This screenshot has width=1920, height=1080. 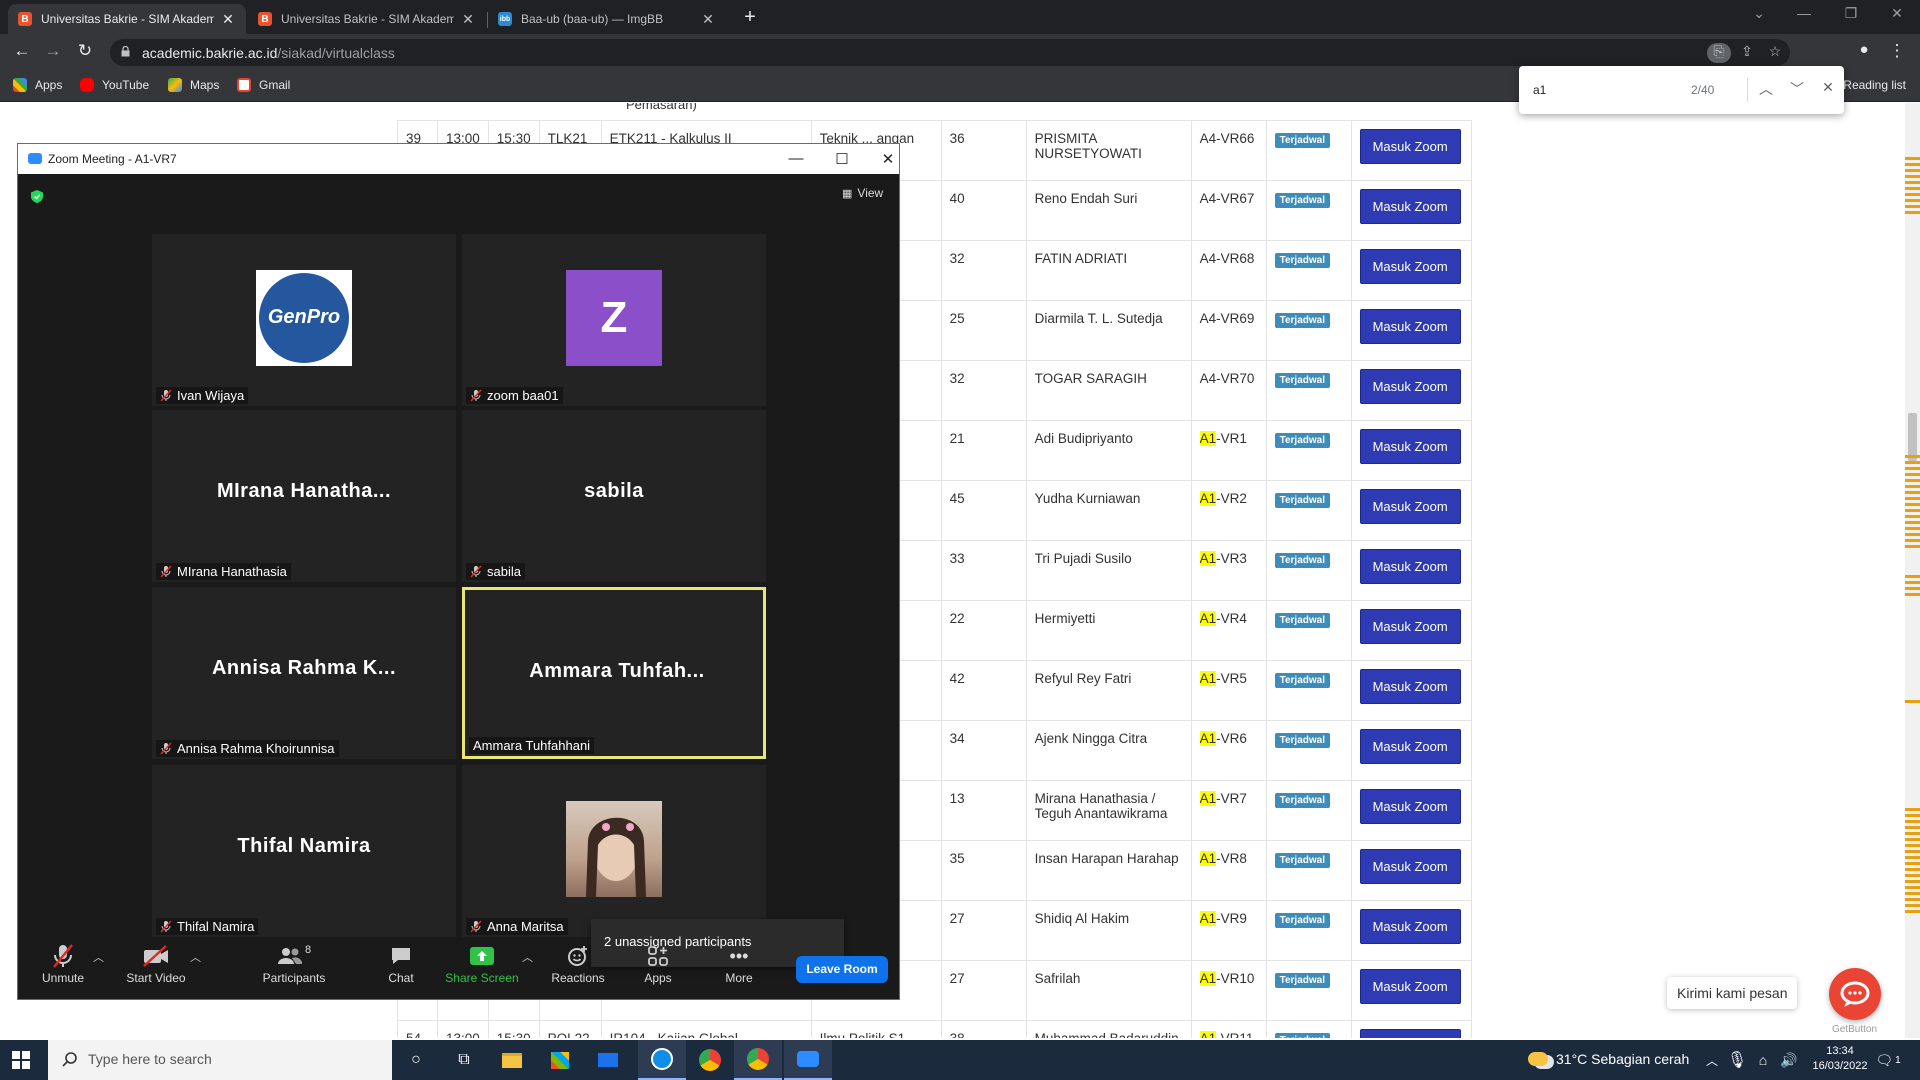 I want to click on new-tab-button: +, so click(x=750, y=17).